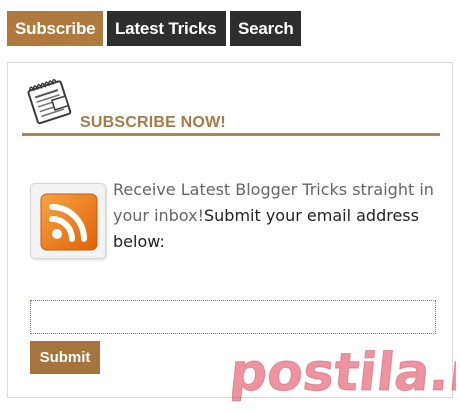 This screenshot has height=411, width=460. I want to click on rss-icon-frame, so click(68, 221).